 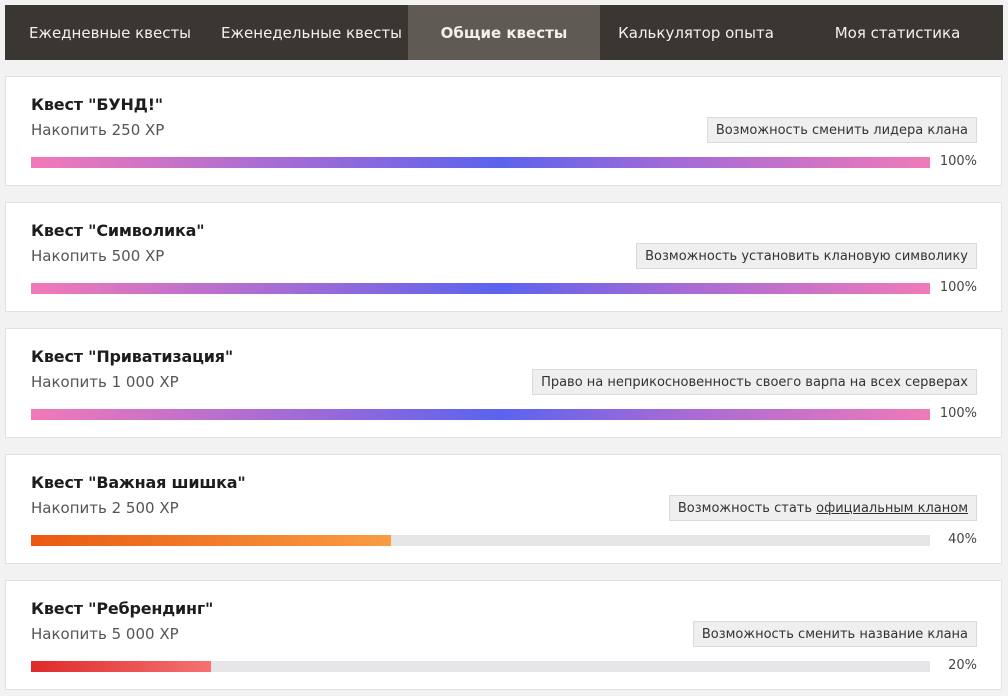 I want to click on tab-daily-quests: Ежедневные квесты, so click(x=110, y=32).